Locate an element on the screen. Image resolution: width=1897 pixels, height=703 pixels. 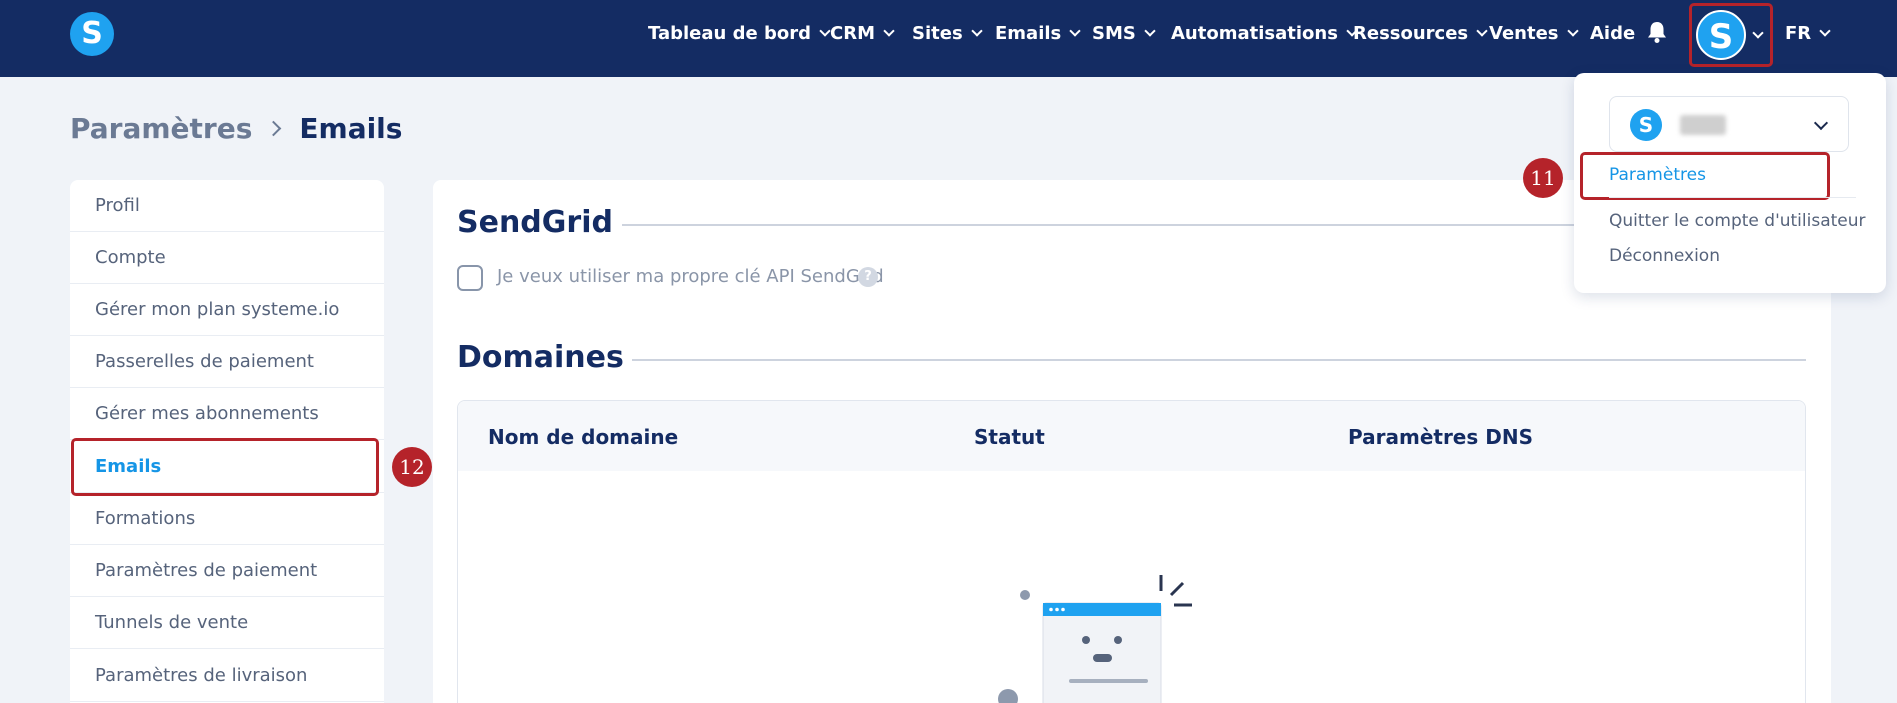
breadcrumb: Paramètres Emails is located at coordinates (236, 128).